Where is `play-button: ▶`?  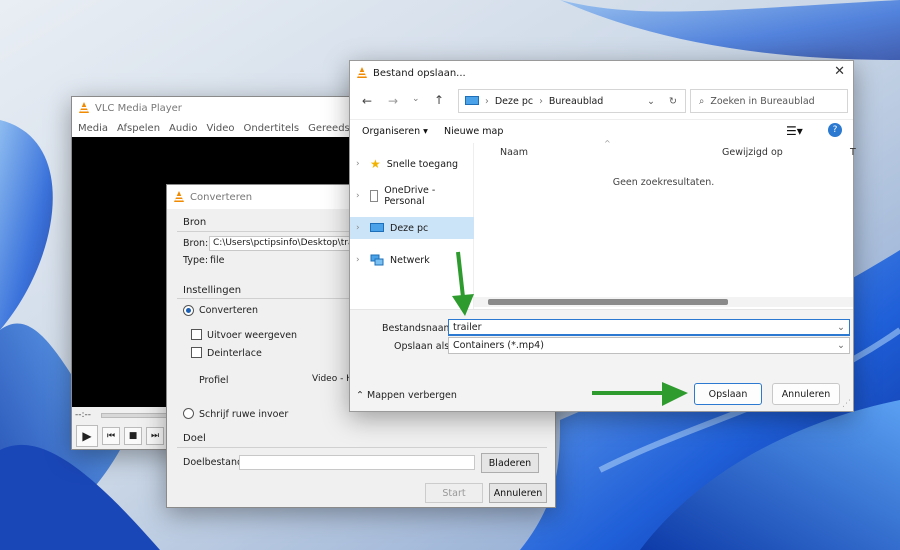 play-button: ▶ is located at coordinates (87, 436).